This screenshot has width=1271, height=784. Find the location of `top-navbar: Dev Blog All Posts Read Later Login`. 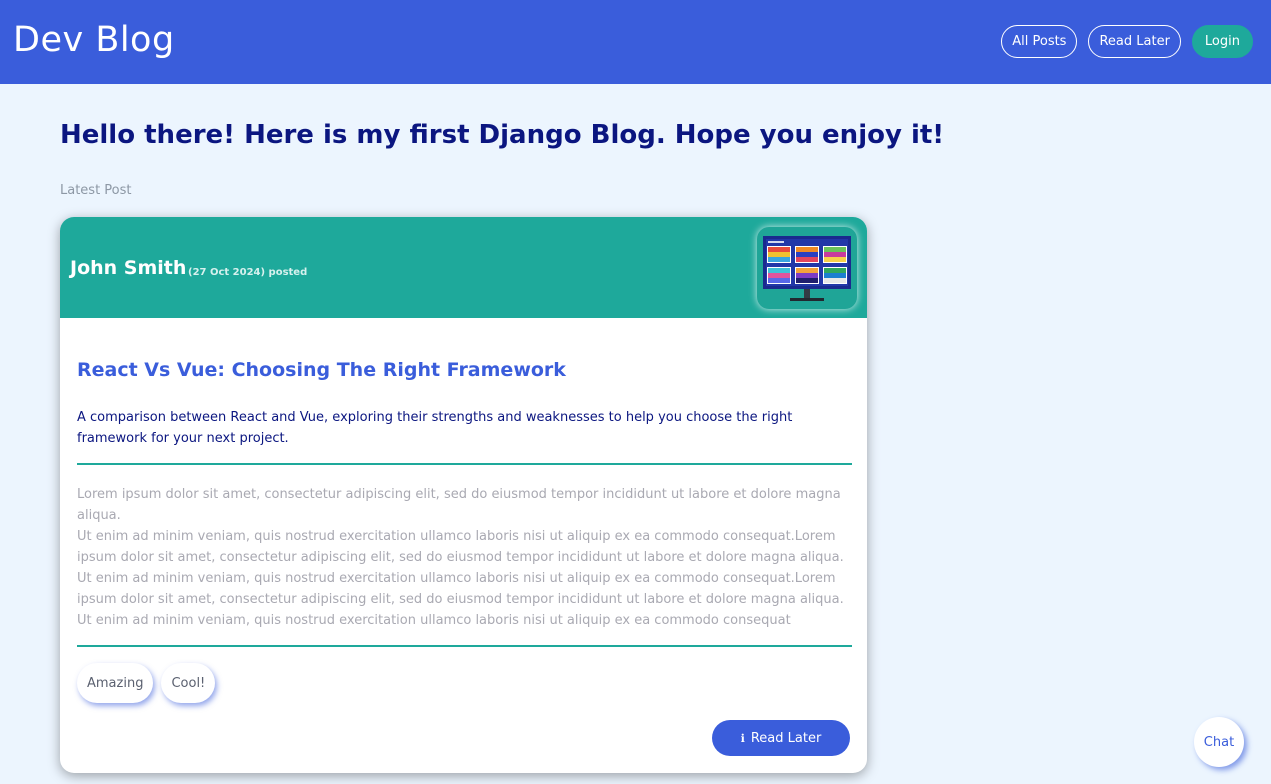

top-navbar: Dev Blog All Posts Read Later Login is located at coordinates (635, 42).